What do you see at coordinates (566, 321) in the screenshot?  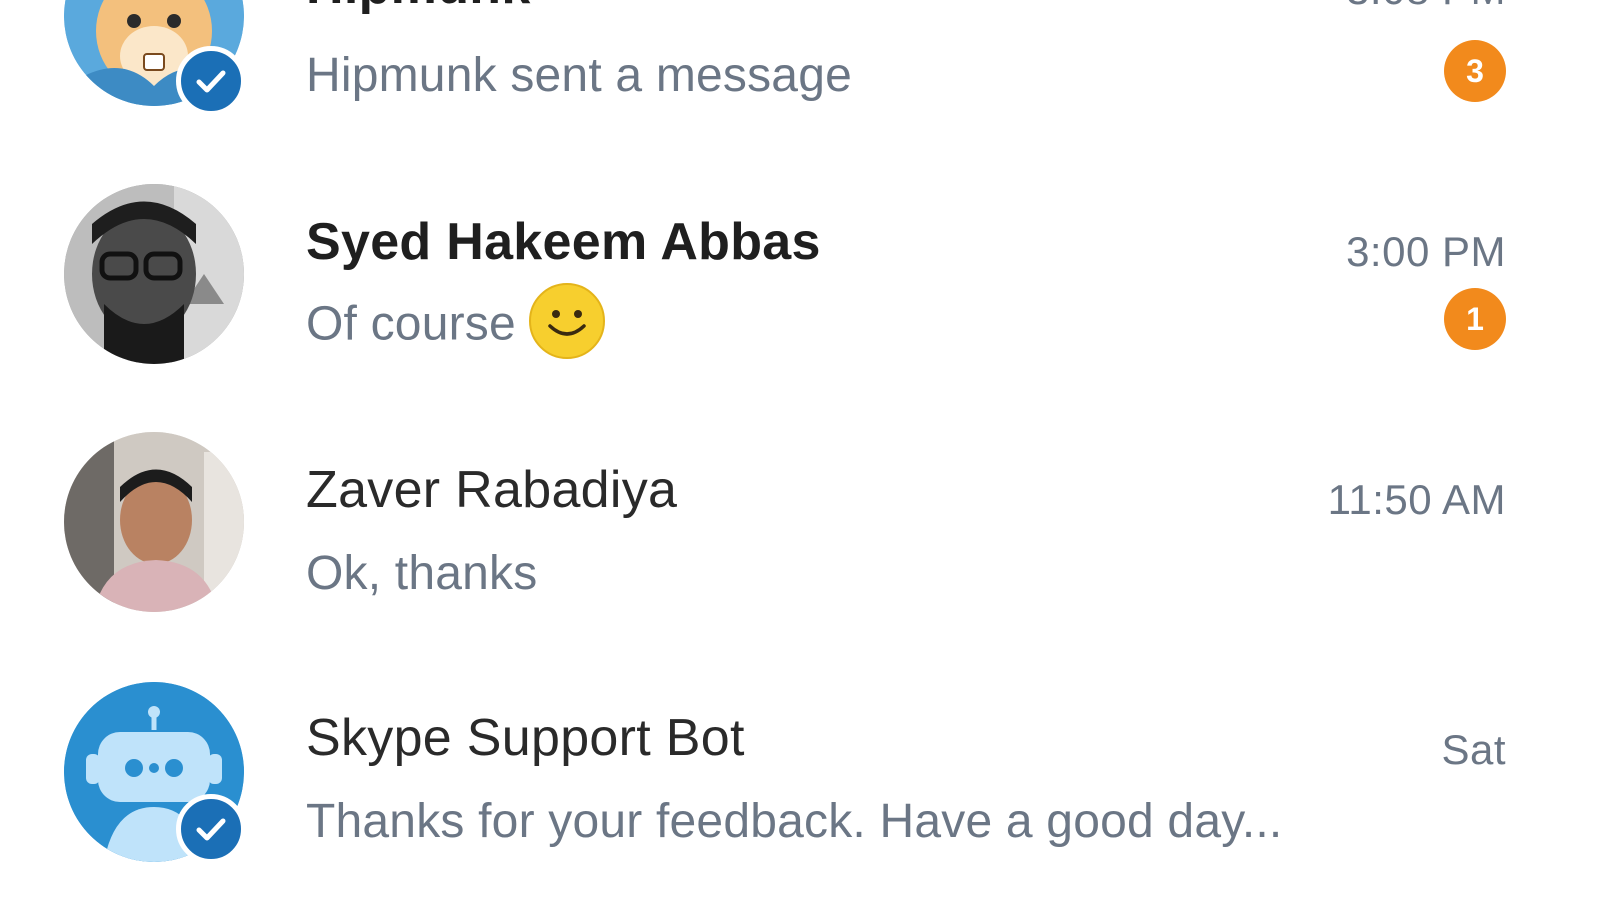 I see `smile-emoji-icon` at bounding box center [566, 321].